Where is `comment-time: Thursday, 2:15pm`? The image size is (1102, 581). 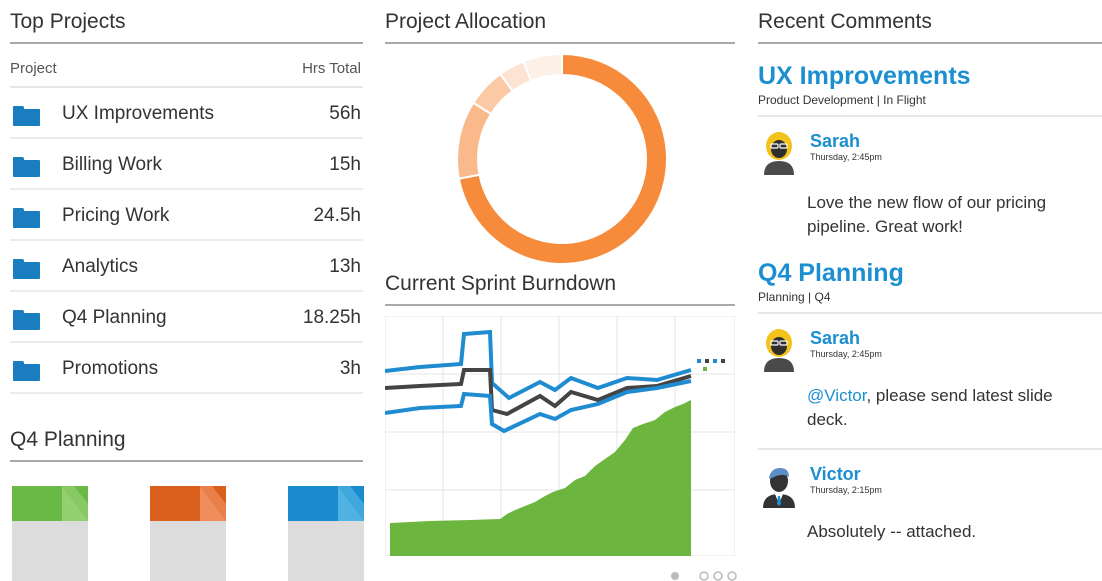
comment-time: Thursday, 2:15pm is located at coordinates (846, 490).